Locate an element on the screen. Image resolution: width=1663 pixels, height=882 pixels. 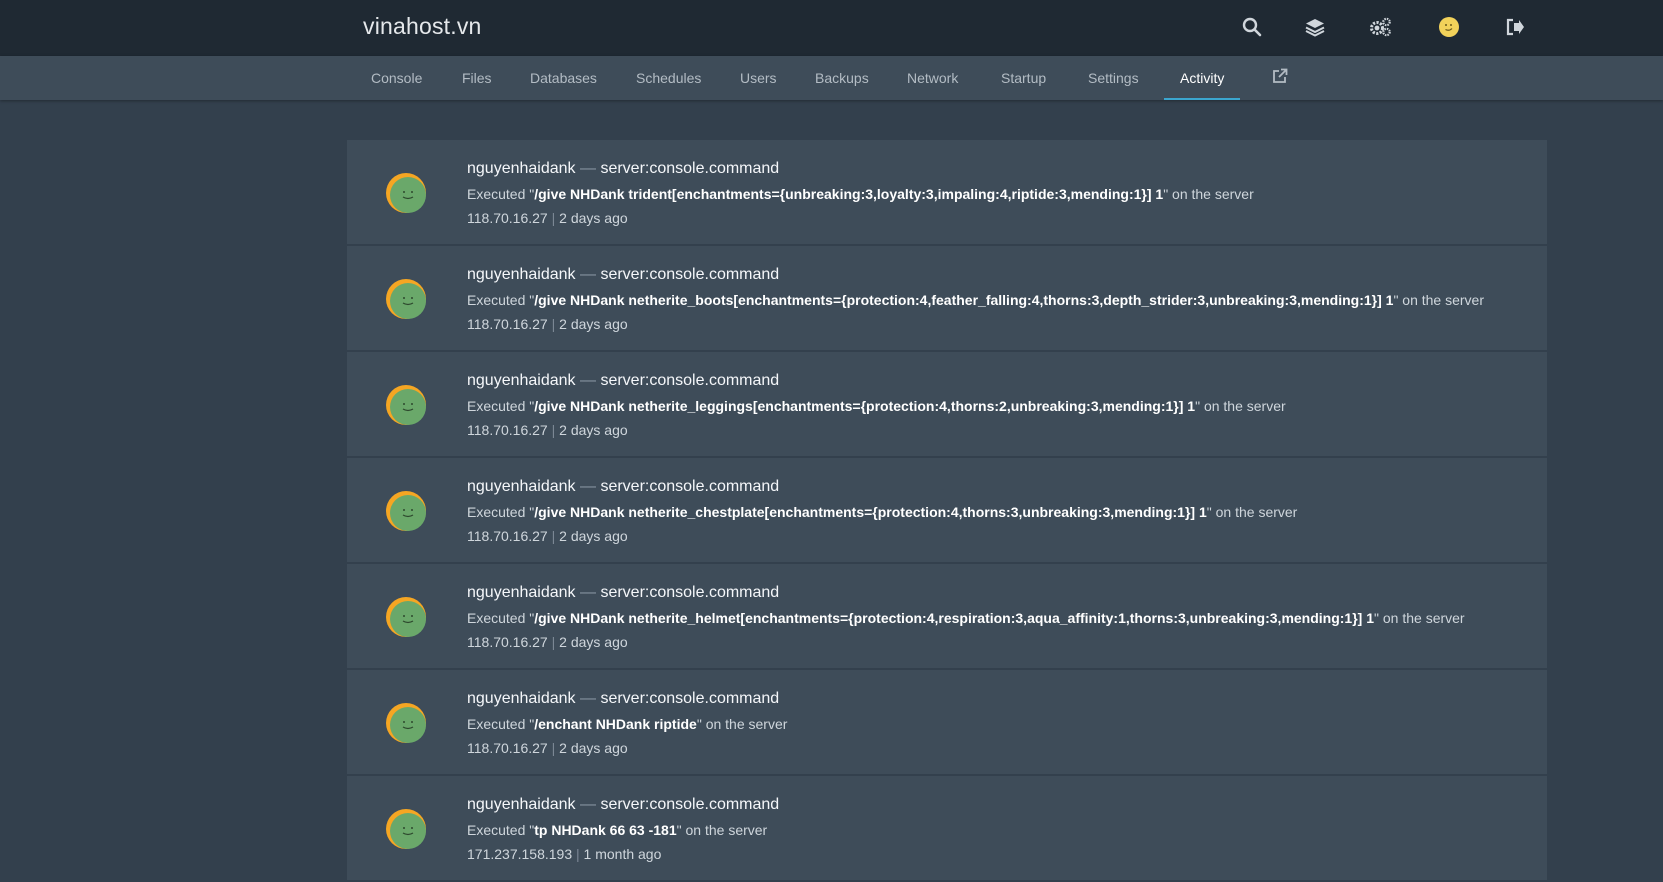
sign-out-icon is located at coordinates (1515, 27).